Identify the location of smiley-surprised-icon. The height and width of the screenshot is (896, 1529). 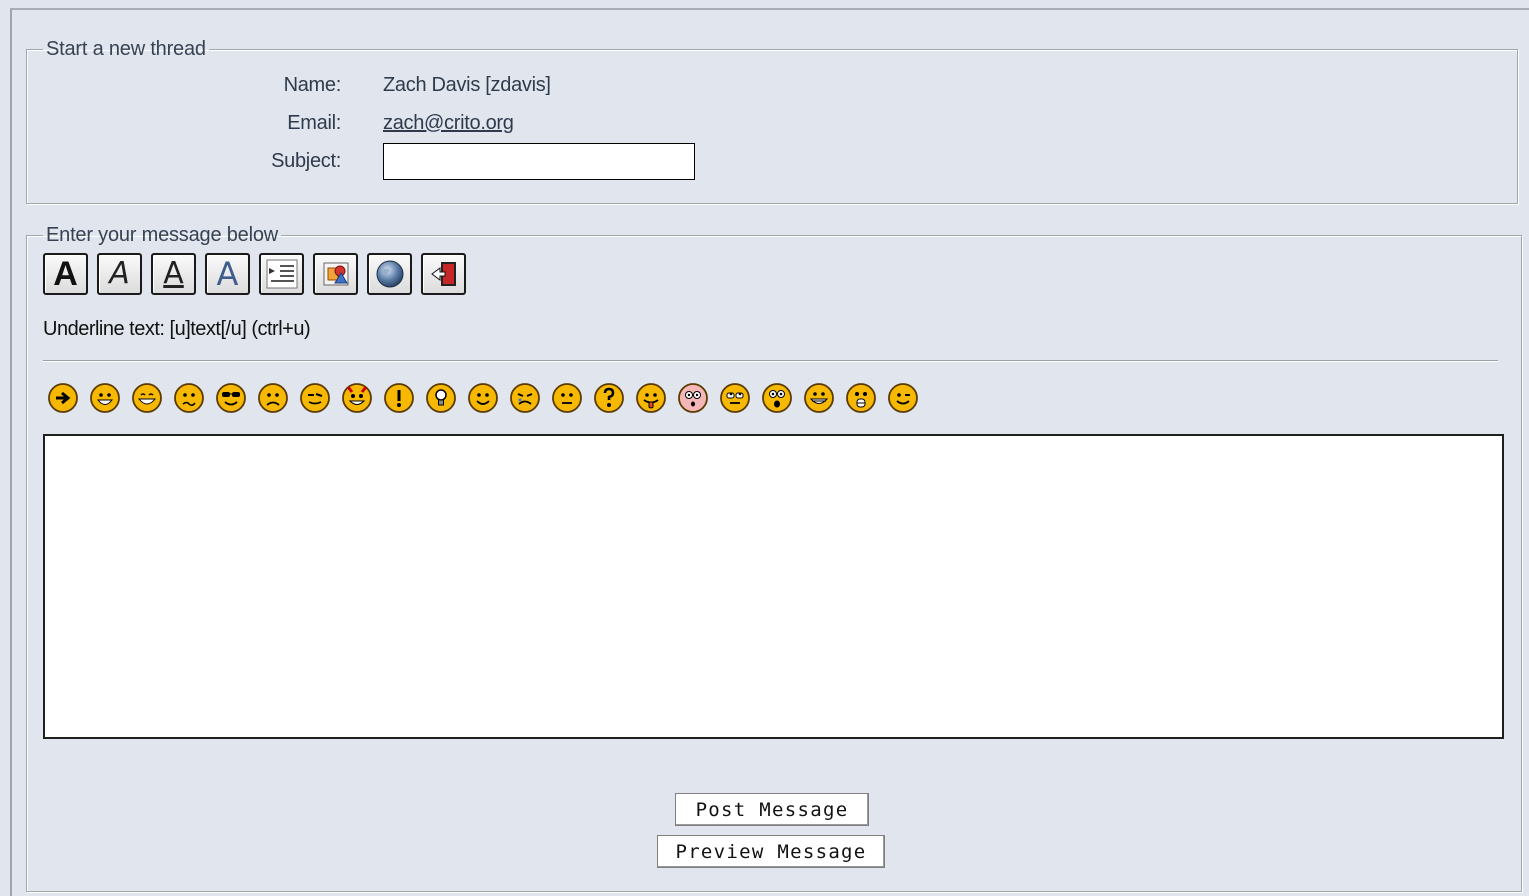
(777, 398).